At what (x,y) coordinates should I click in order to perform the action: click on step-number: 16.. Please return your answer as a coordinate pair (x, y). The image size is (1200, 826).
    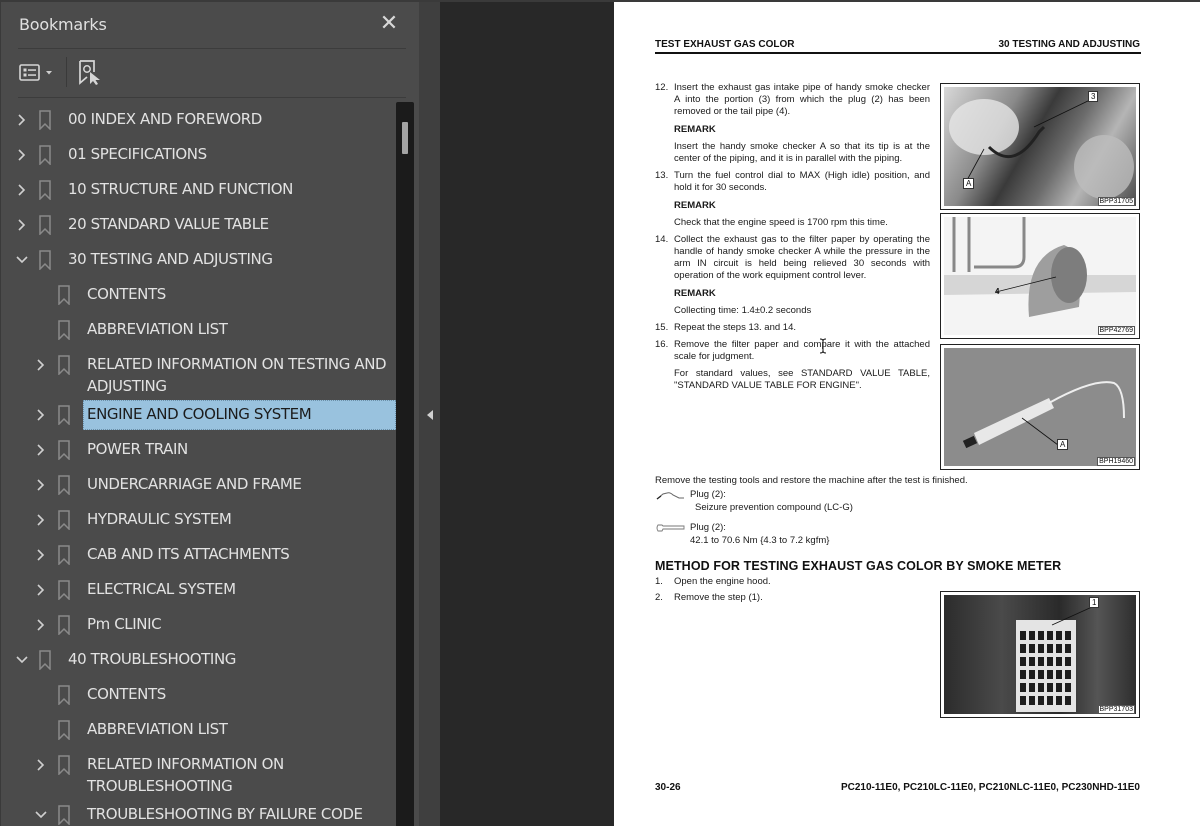
    Looking at the image, I should click on (662, 344).